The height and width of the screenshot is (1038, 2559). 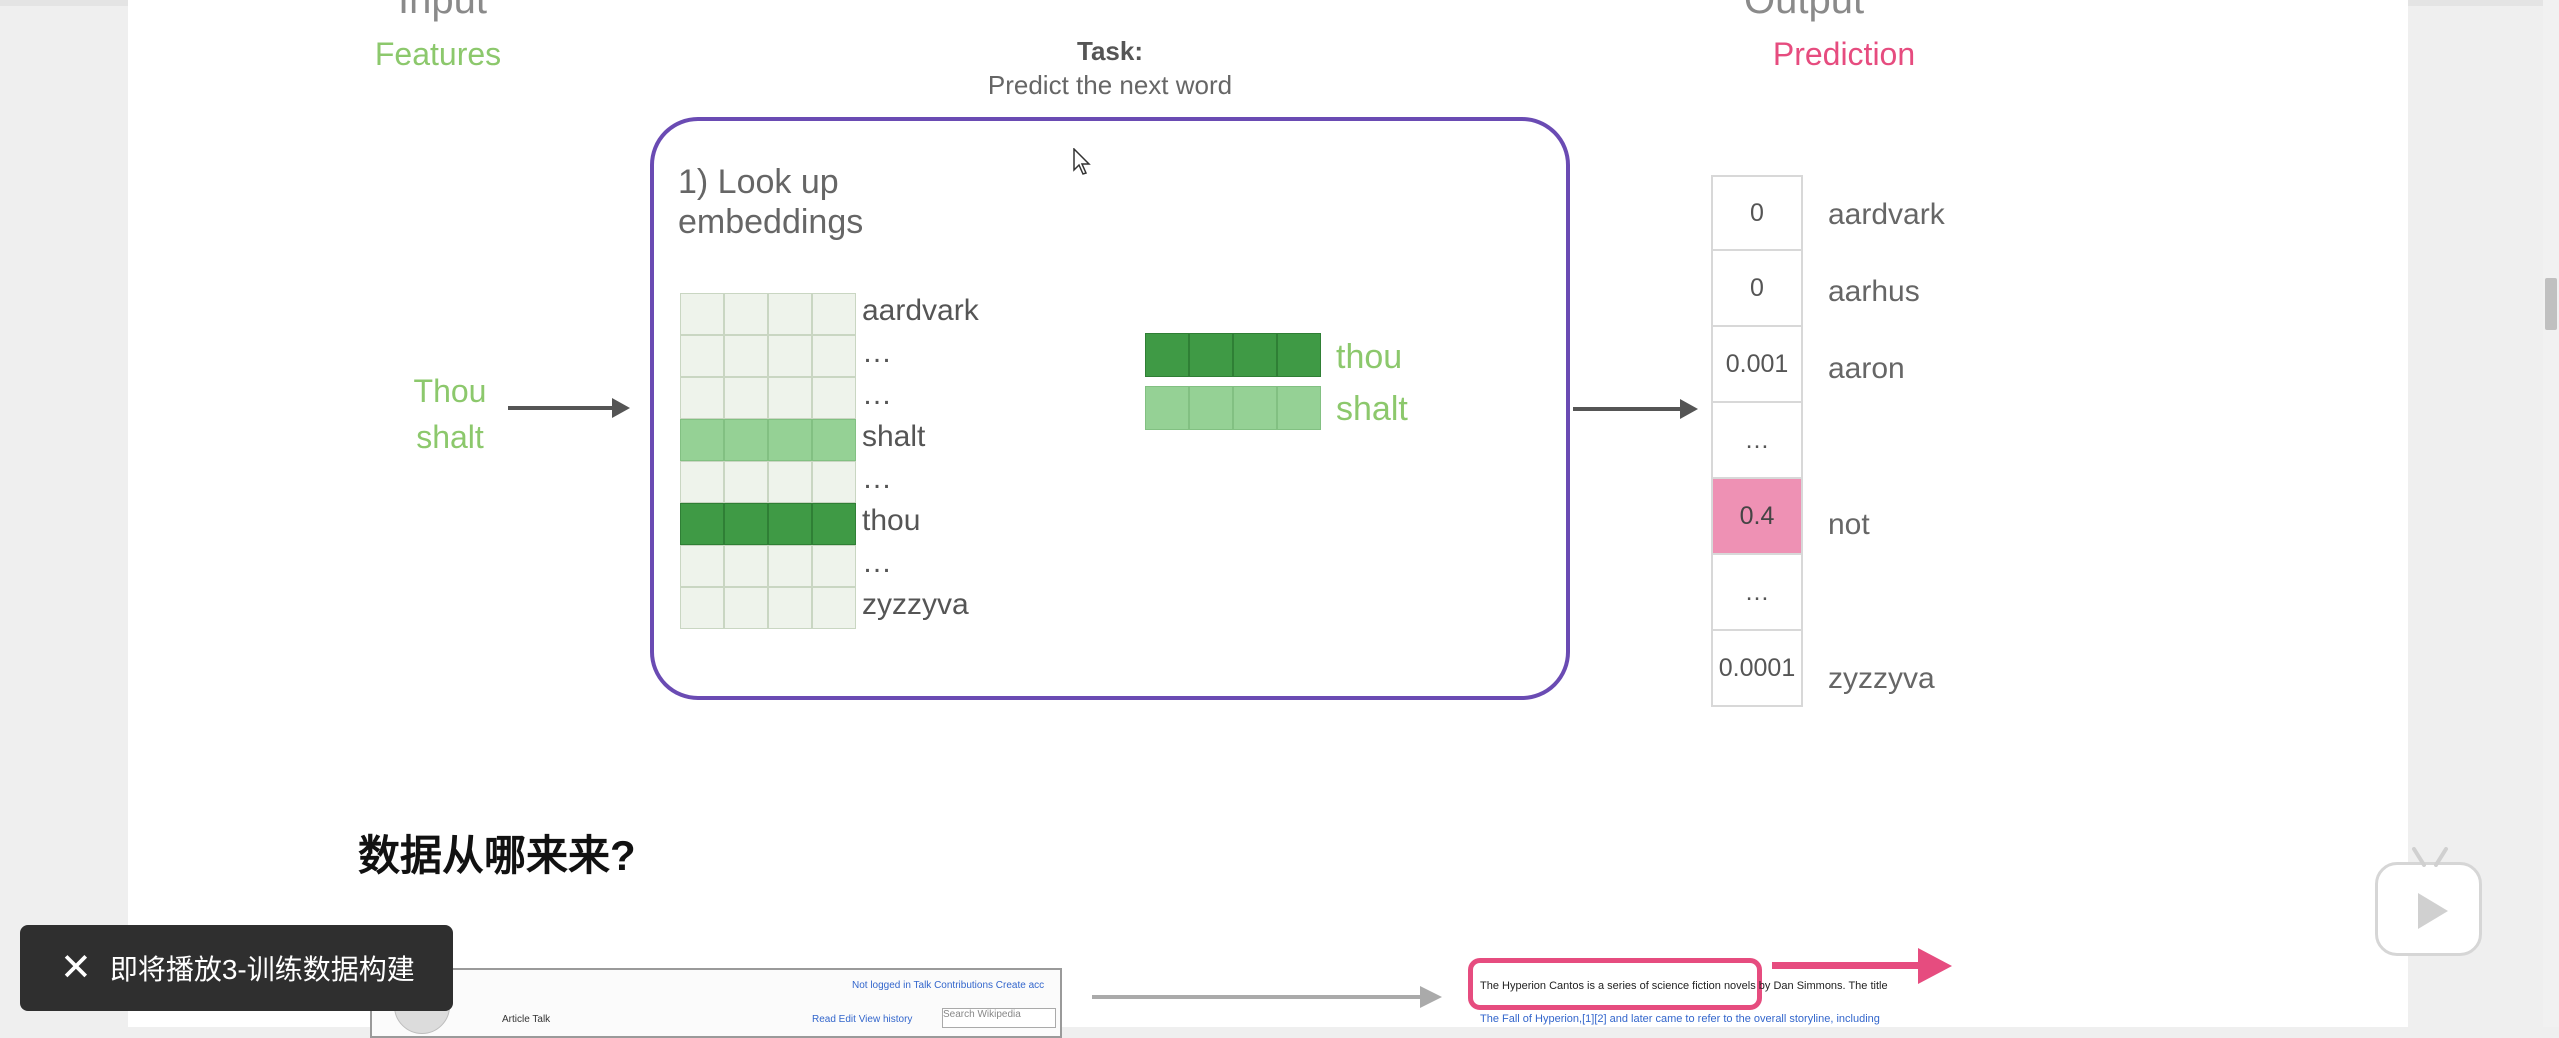 I want to click on vector-thou, so click(x=1233, y=355).